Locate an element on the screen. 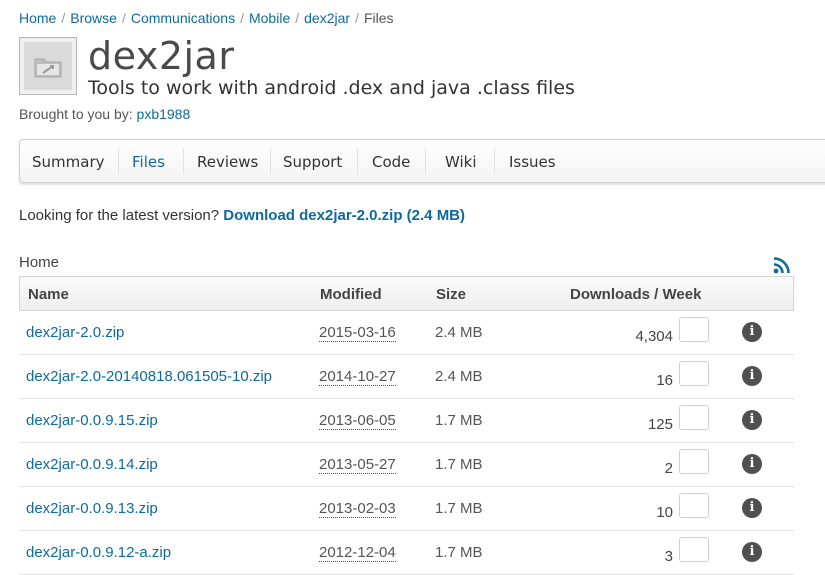 Image resolution: width=825 pixels, height=575 pixels. breadcrumb-dex2jar: dex2jar is located at coordinates (327, 18).